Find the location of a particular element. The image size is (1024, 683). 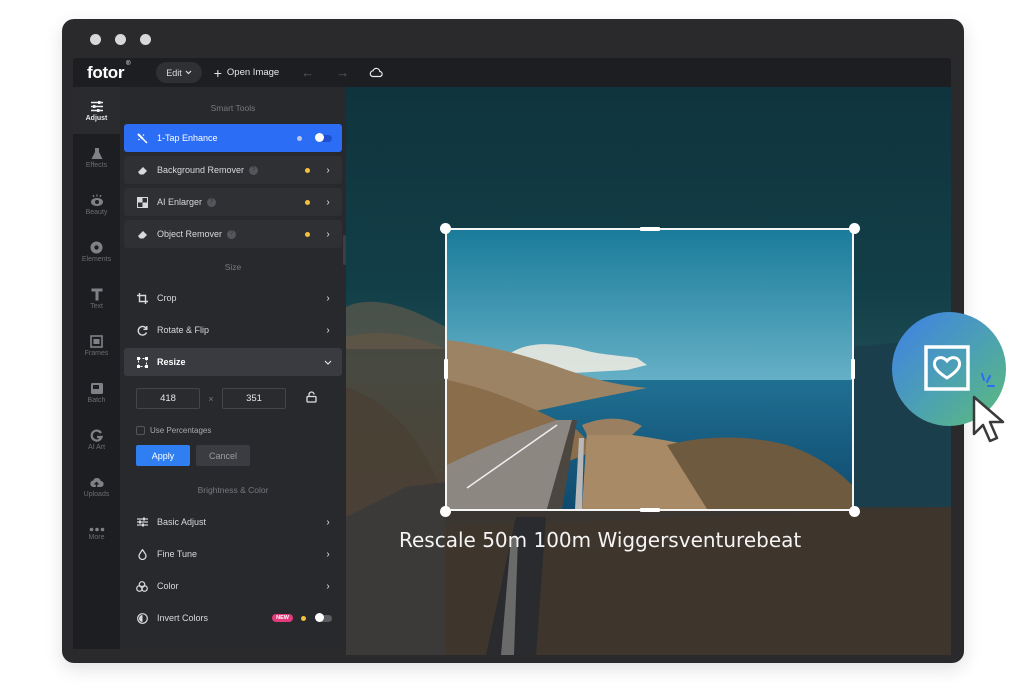

tool-label: Background Remover is located at coordinates (201, 170).